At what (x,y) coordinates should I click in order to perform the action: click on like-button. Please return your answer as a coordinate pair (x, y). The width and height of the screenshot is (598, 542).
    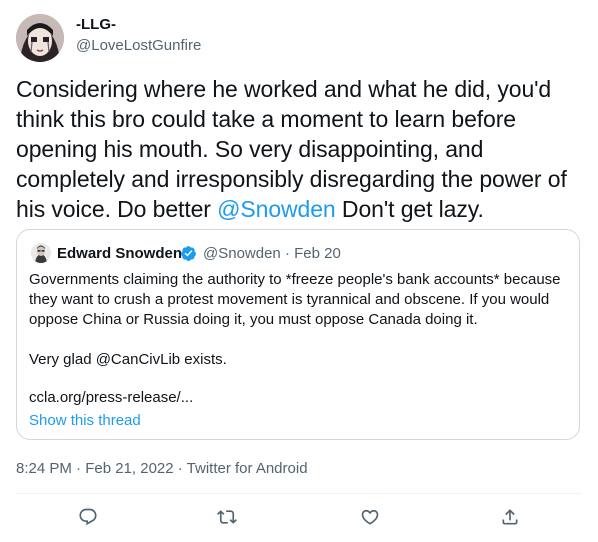
    Looking at the image, I should click on (370, 517).